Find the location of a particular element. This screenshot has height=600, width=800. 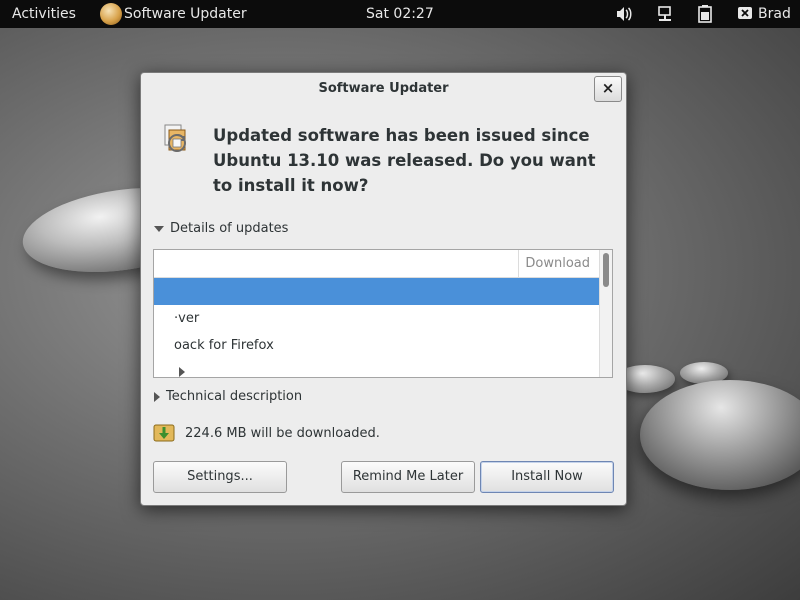

activities-button: Activities is located at coordinates (44, 14).